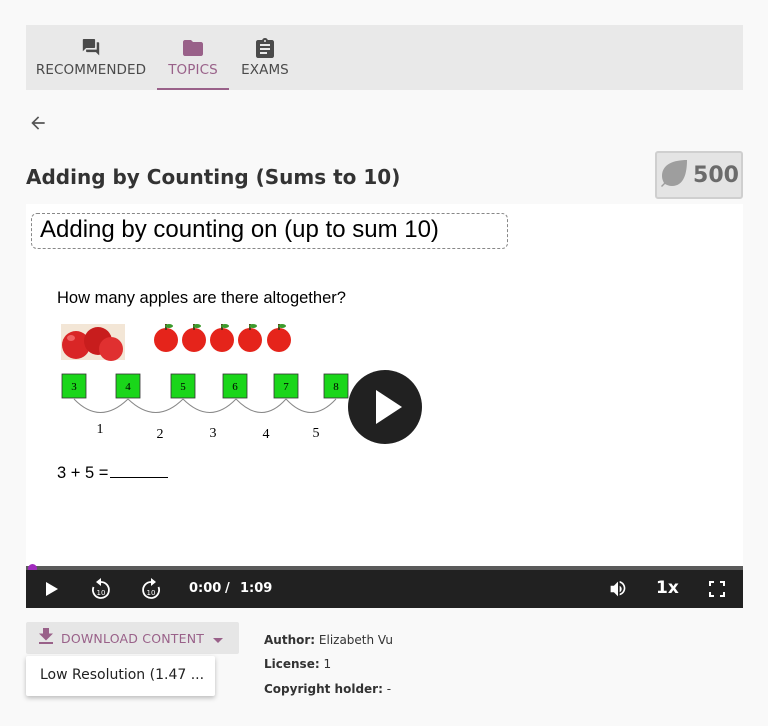 This screenshot has width=768, height=726. What do you see at coordinates (323, 689) in the screenshot?
I see `copyright-label: Copyright holder:` at bounding box center [323, 689].